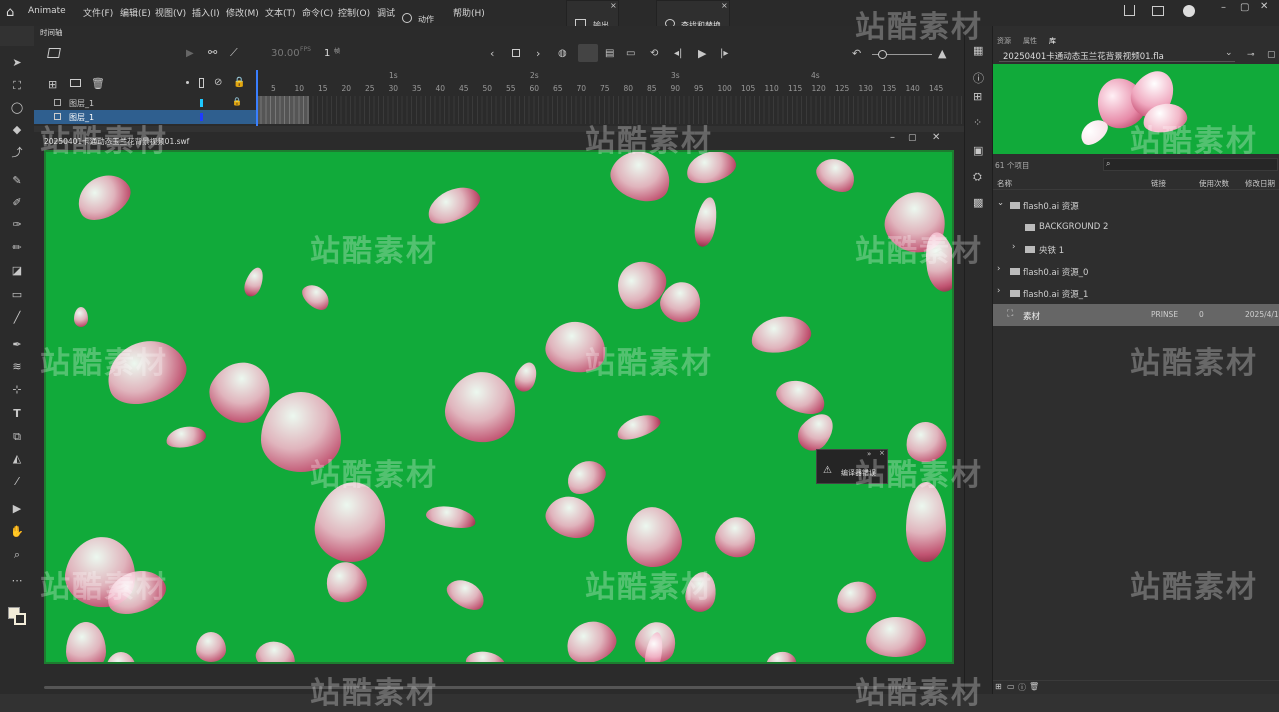 This screenshot has height=712, width=1279. What do you see at coordinates (1136, 227) in the screenshot?
I see `library-item: BACKGROUND 2` at bounding box center [1136, 227].